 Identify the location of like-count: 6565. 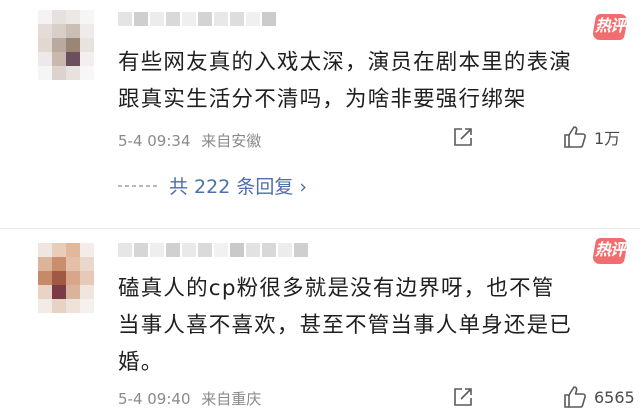
(614, 397).